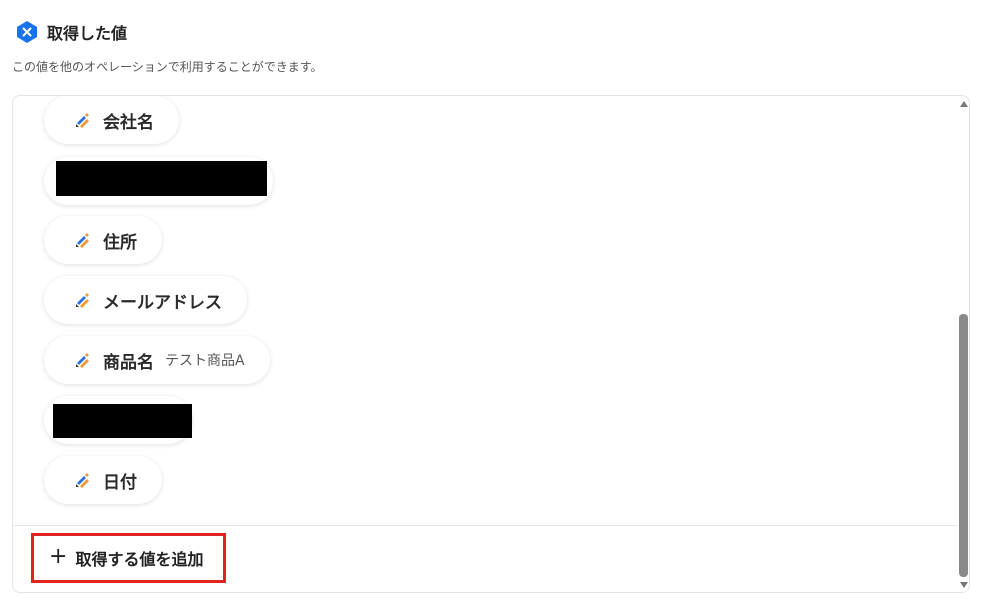  I want to click on section-title: 取得した値, so click(87, 33).